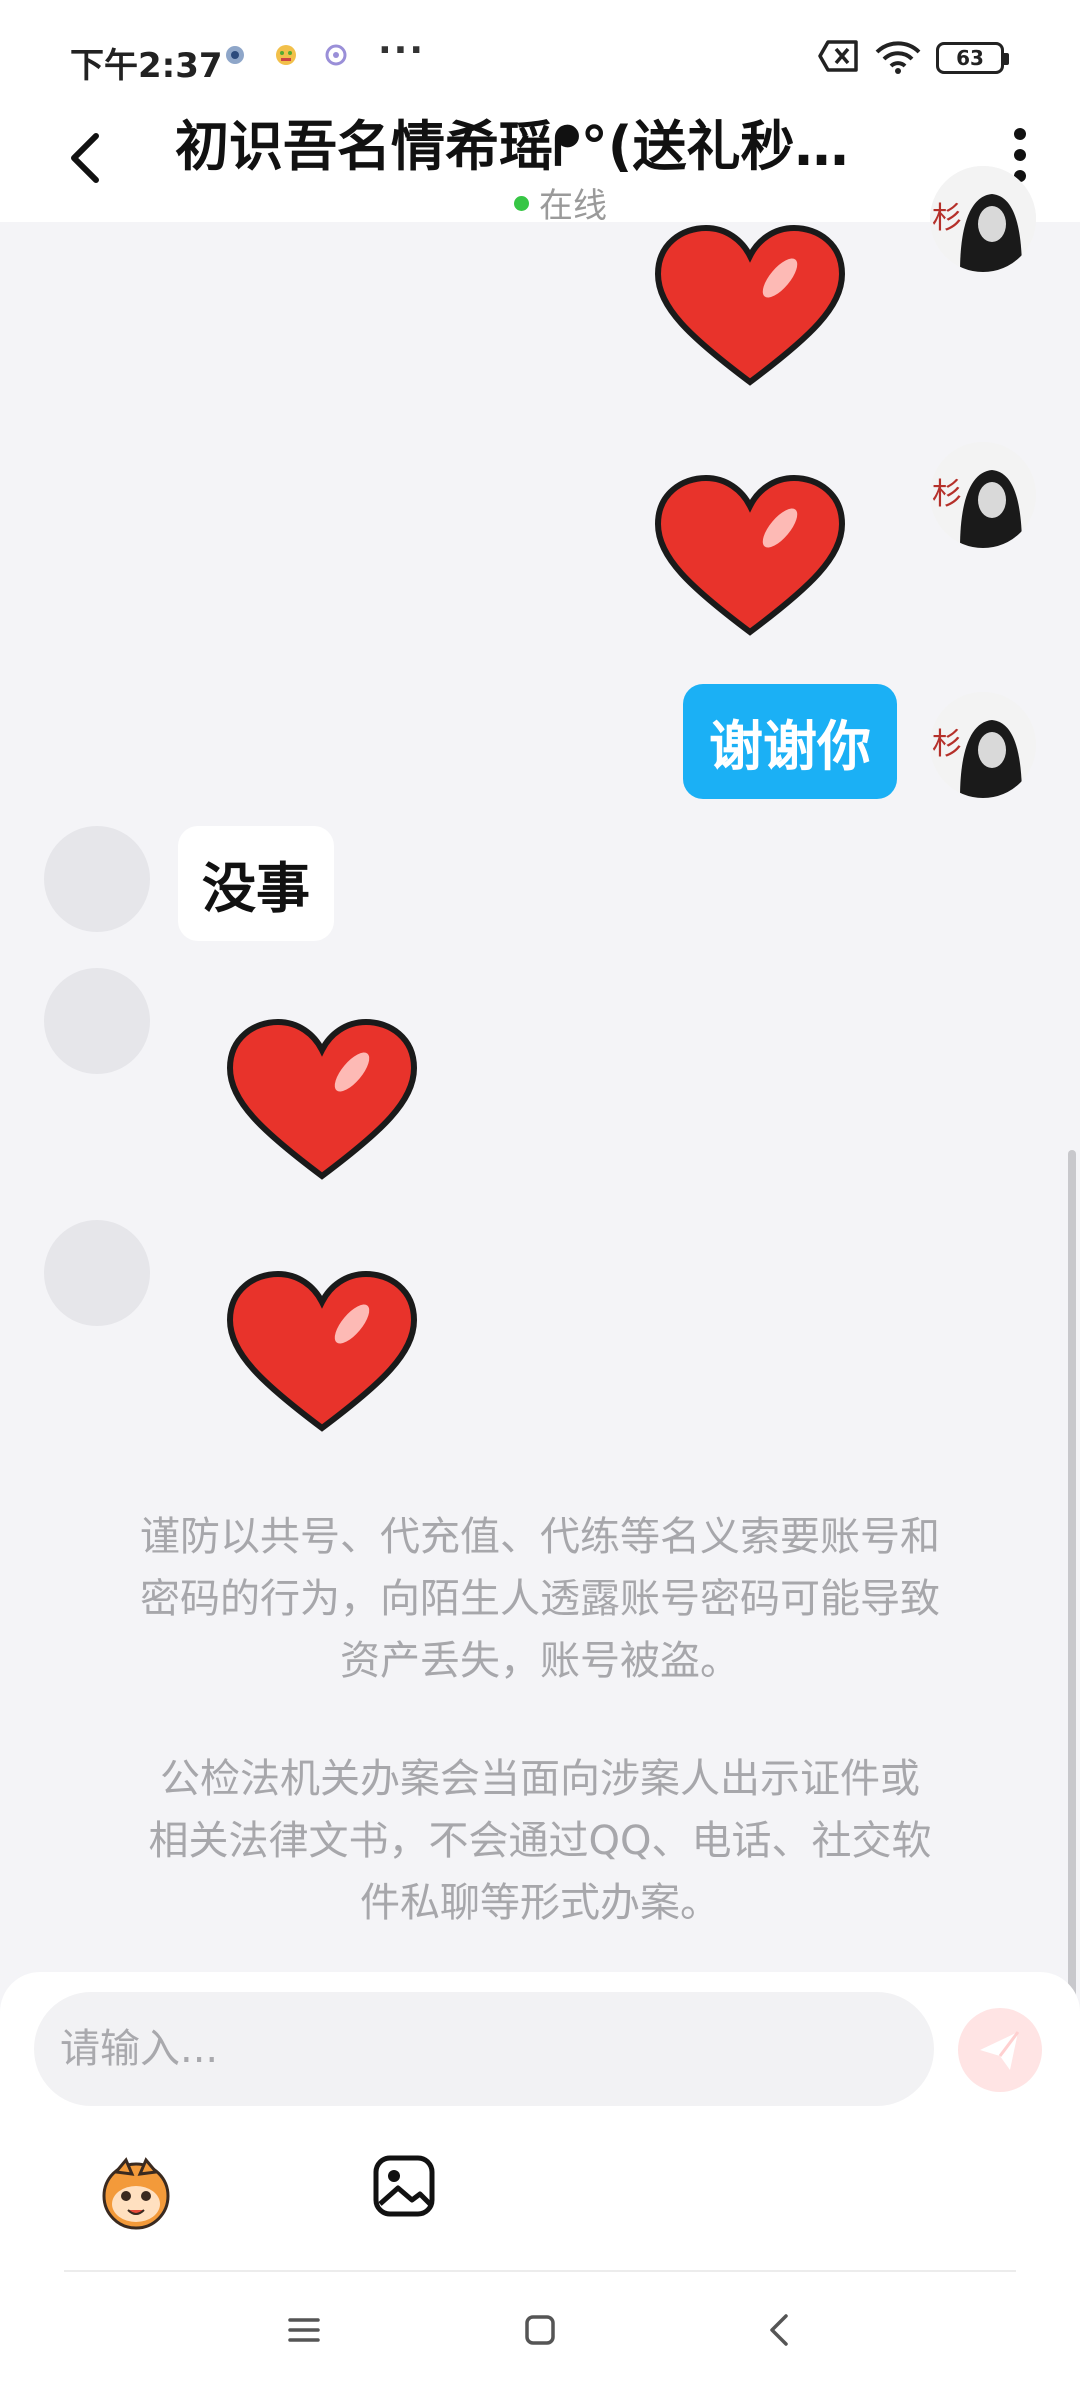 The width and height of the screenshot is (1080, 2400). I want to click on scrollbar, so click(1072, 1605).